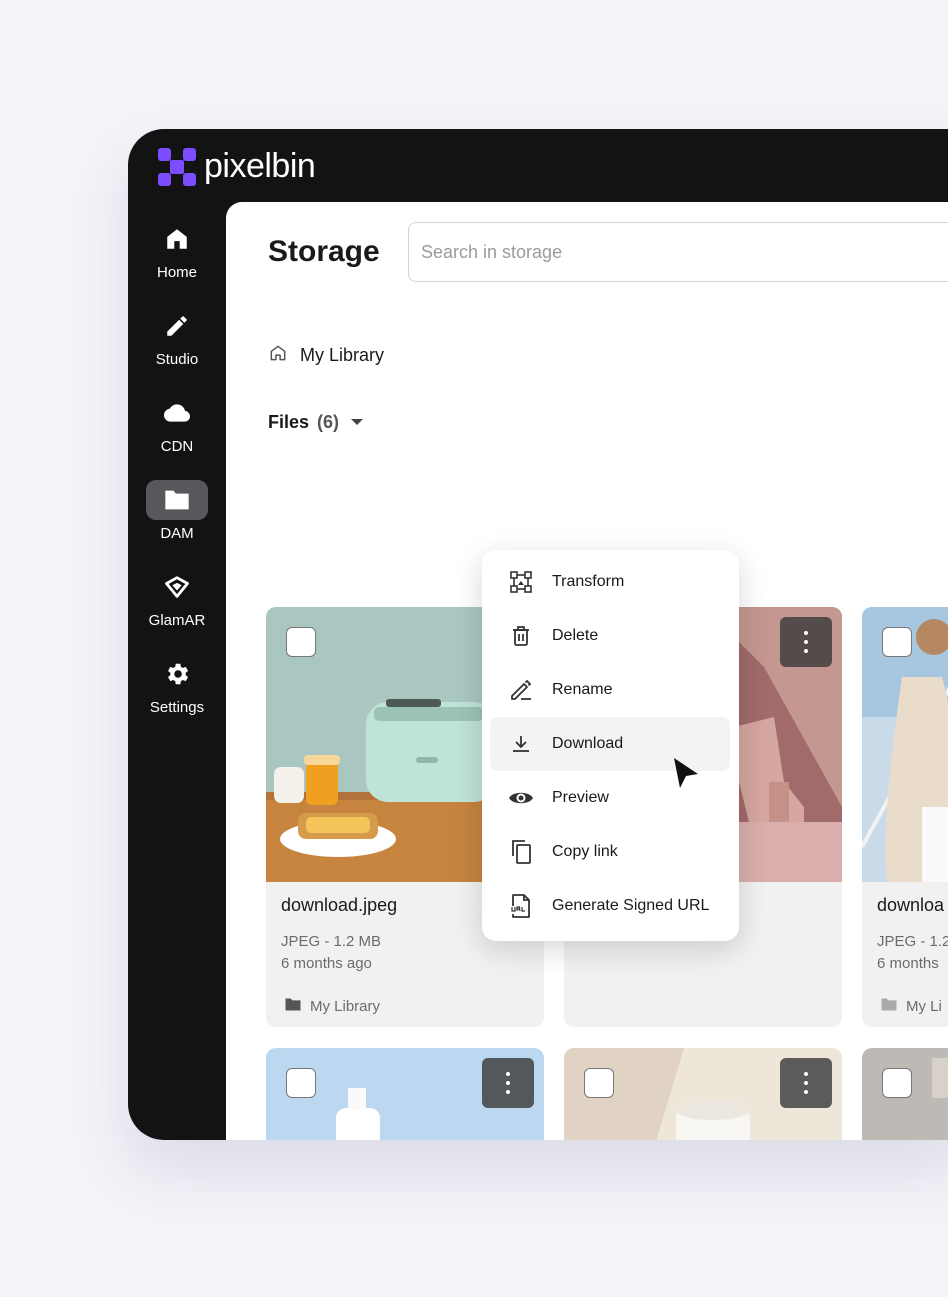 This screenshot has width=948, height=1297. What do you see at coordinates (177, 166) in the screenshot?
I see `pixelbin-logo-icon` at bounding box center [177, 166].